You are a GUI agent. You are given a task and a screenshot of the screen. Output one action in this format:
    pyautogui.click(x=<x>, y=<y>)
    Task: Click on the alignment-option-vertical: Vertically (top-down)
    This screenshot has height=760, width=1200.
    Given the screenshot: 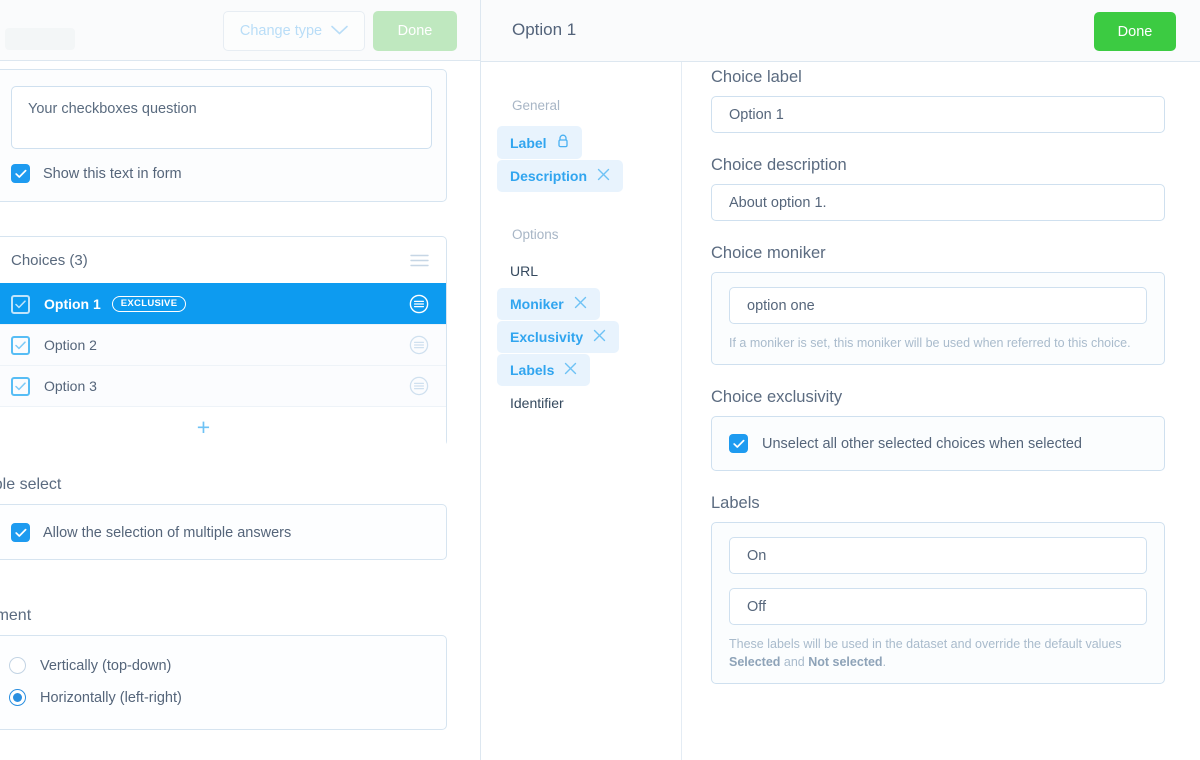 What is the action you would take?
    pyautogui.click(x=90, y=665)
    